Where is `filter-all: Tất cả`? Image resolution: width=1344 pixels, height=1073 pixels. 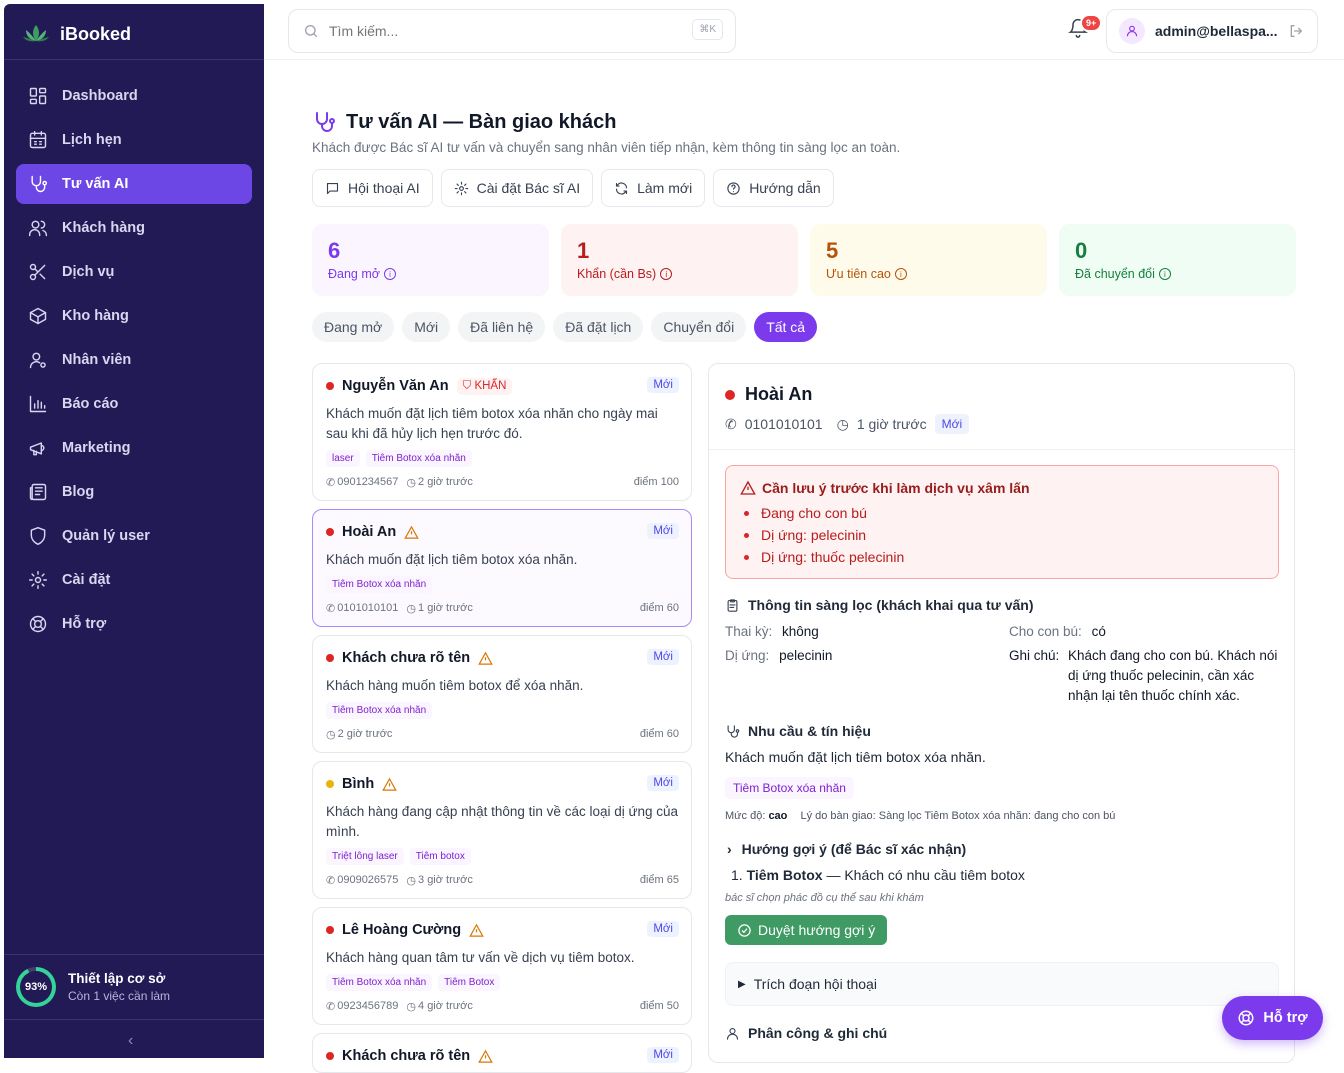
filter-all: Tất cả is located at coordinates (786, 327).